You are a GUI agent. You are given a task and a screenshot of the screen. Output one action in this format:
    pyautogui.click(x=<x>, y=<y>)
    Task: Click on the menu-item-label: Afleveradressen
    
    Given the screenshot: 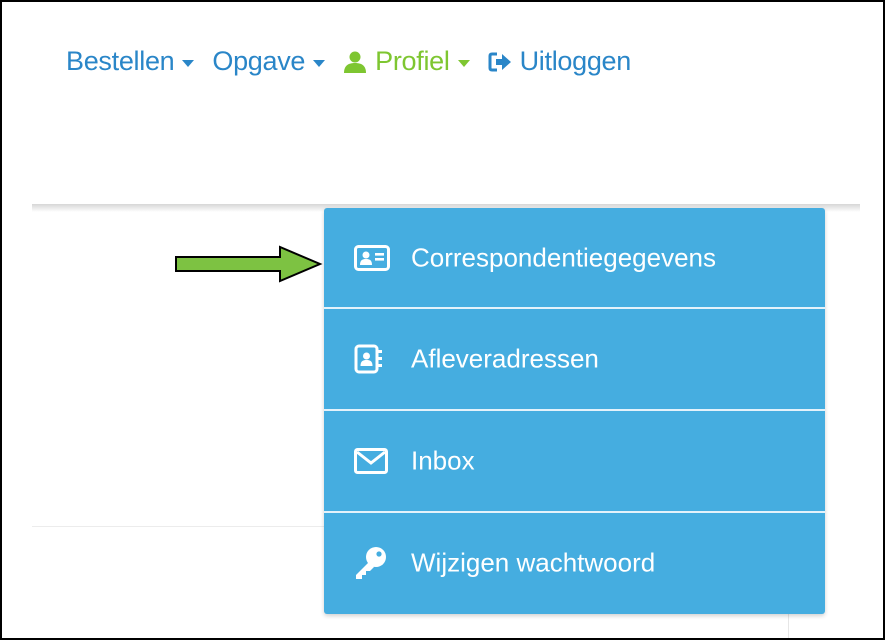 What is the action you would take?
    pyautogui.click(x=505, y=358)
    